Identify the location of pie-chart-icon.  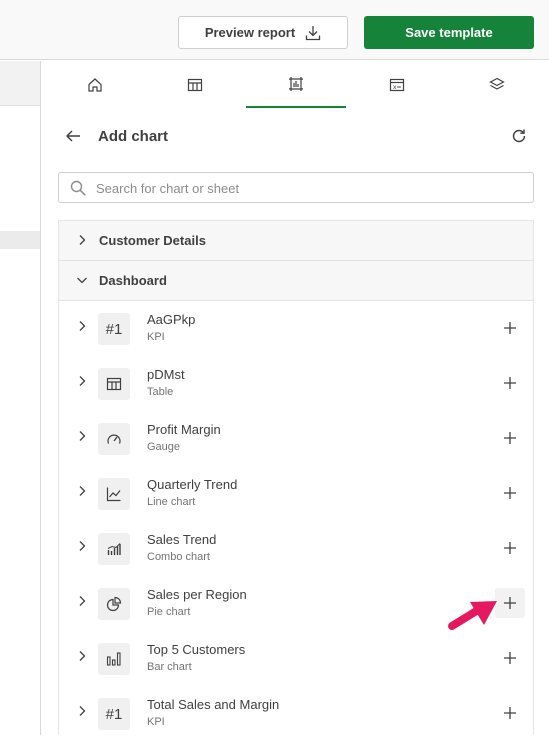
(114, 604).